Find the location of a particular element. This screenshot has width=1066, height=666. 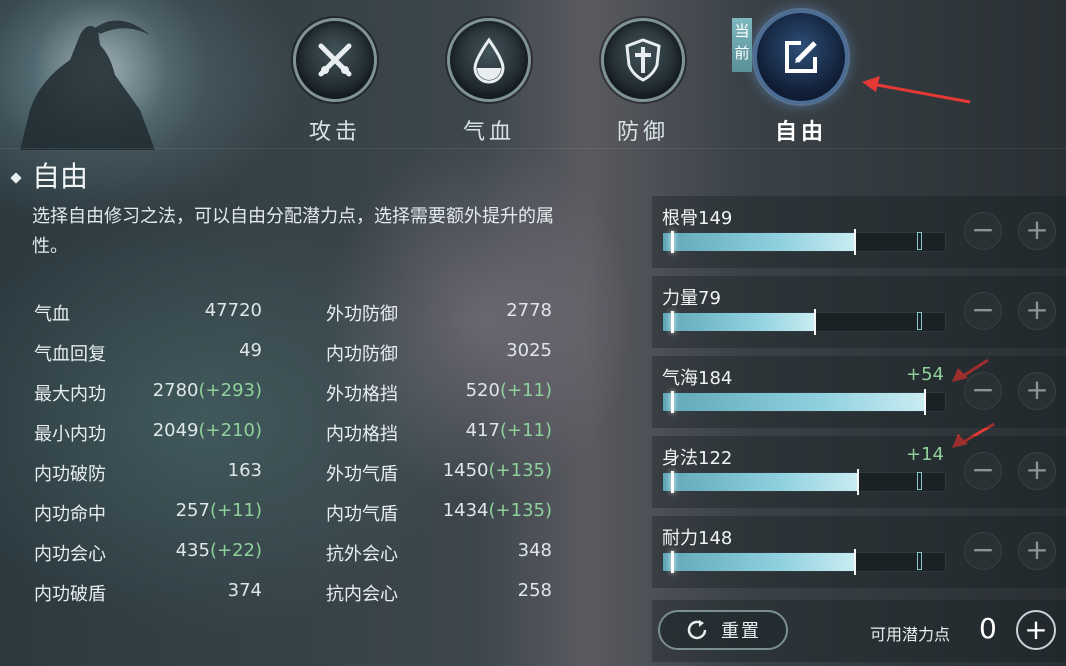

stat-bonus: (+135) is located at coordinates (520, 470).